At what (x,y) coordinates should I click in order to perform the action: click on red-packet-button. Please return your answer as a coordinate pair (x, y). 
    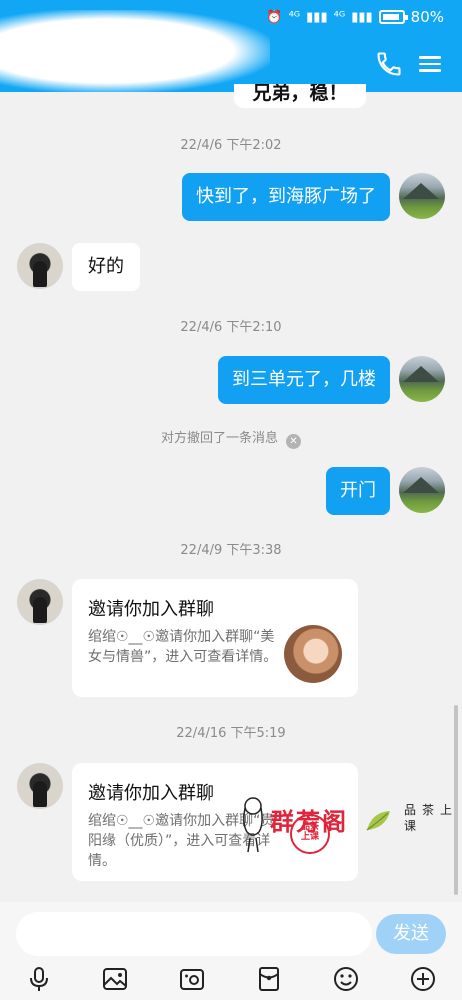
    Looking at the image, I should click on (269, 979).